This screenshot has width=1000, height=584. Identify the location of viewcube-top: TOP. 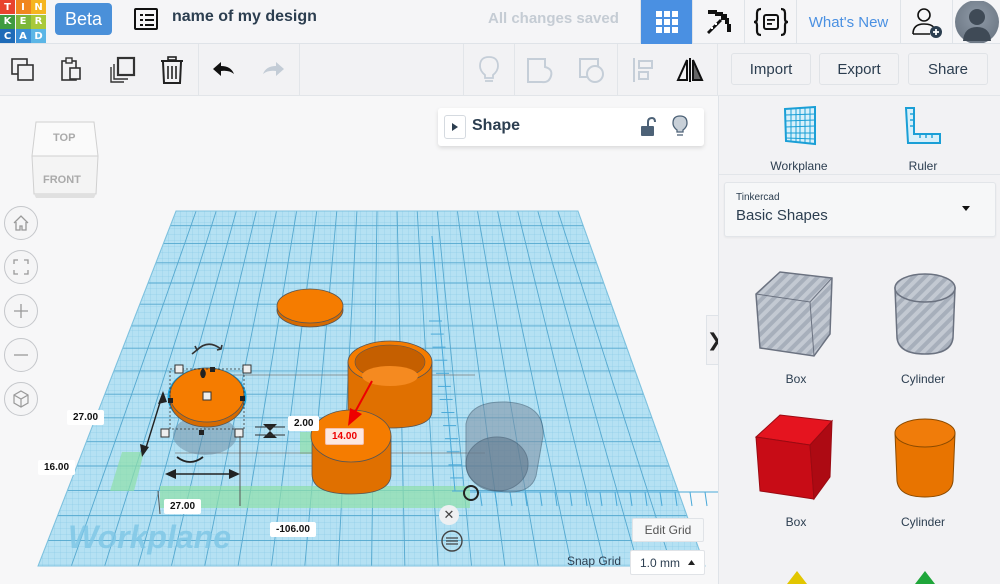
(64, 138).